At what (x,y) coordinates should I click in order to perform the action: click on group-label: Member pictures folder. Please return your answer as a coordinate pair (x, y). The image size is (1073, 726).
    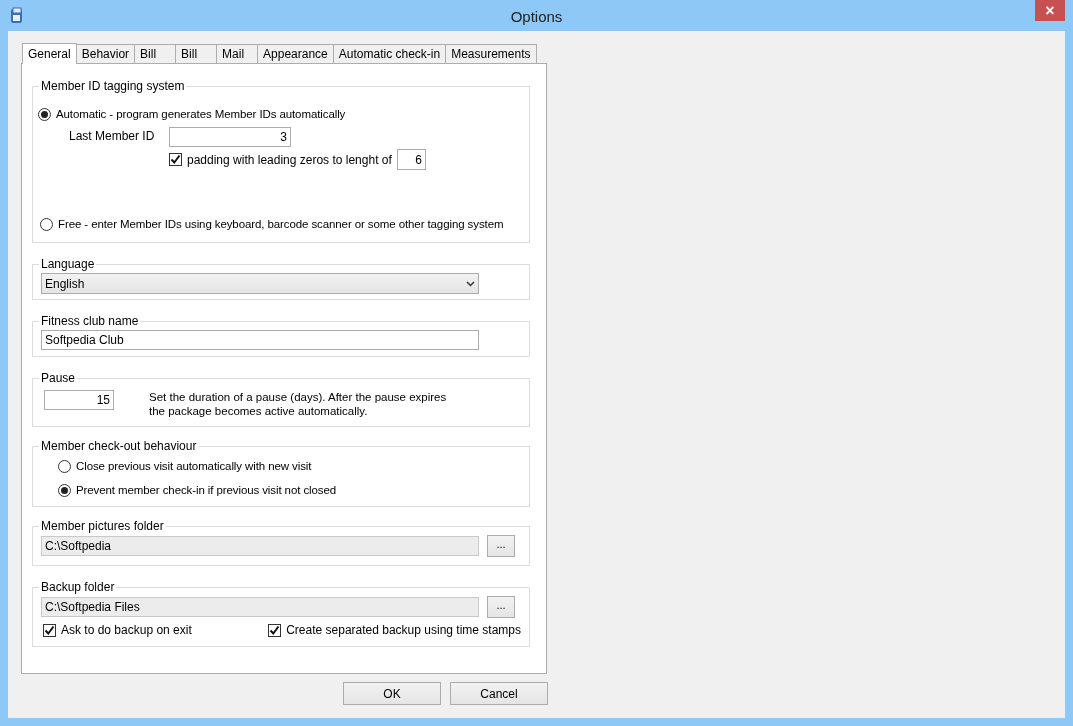
    Looking at the image, I should click on (102, 526).